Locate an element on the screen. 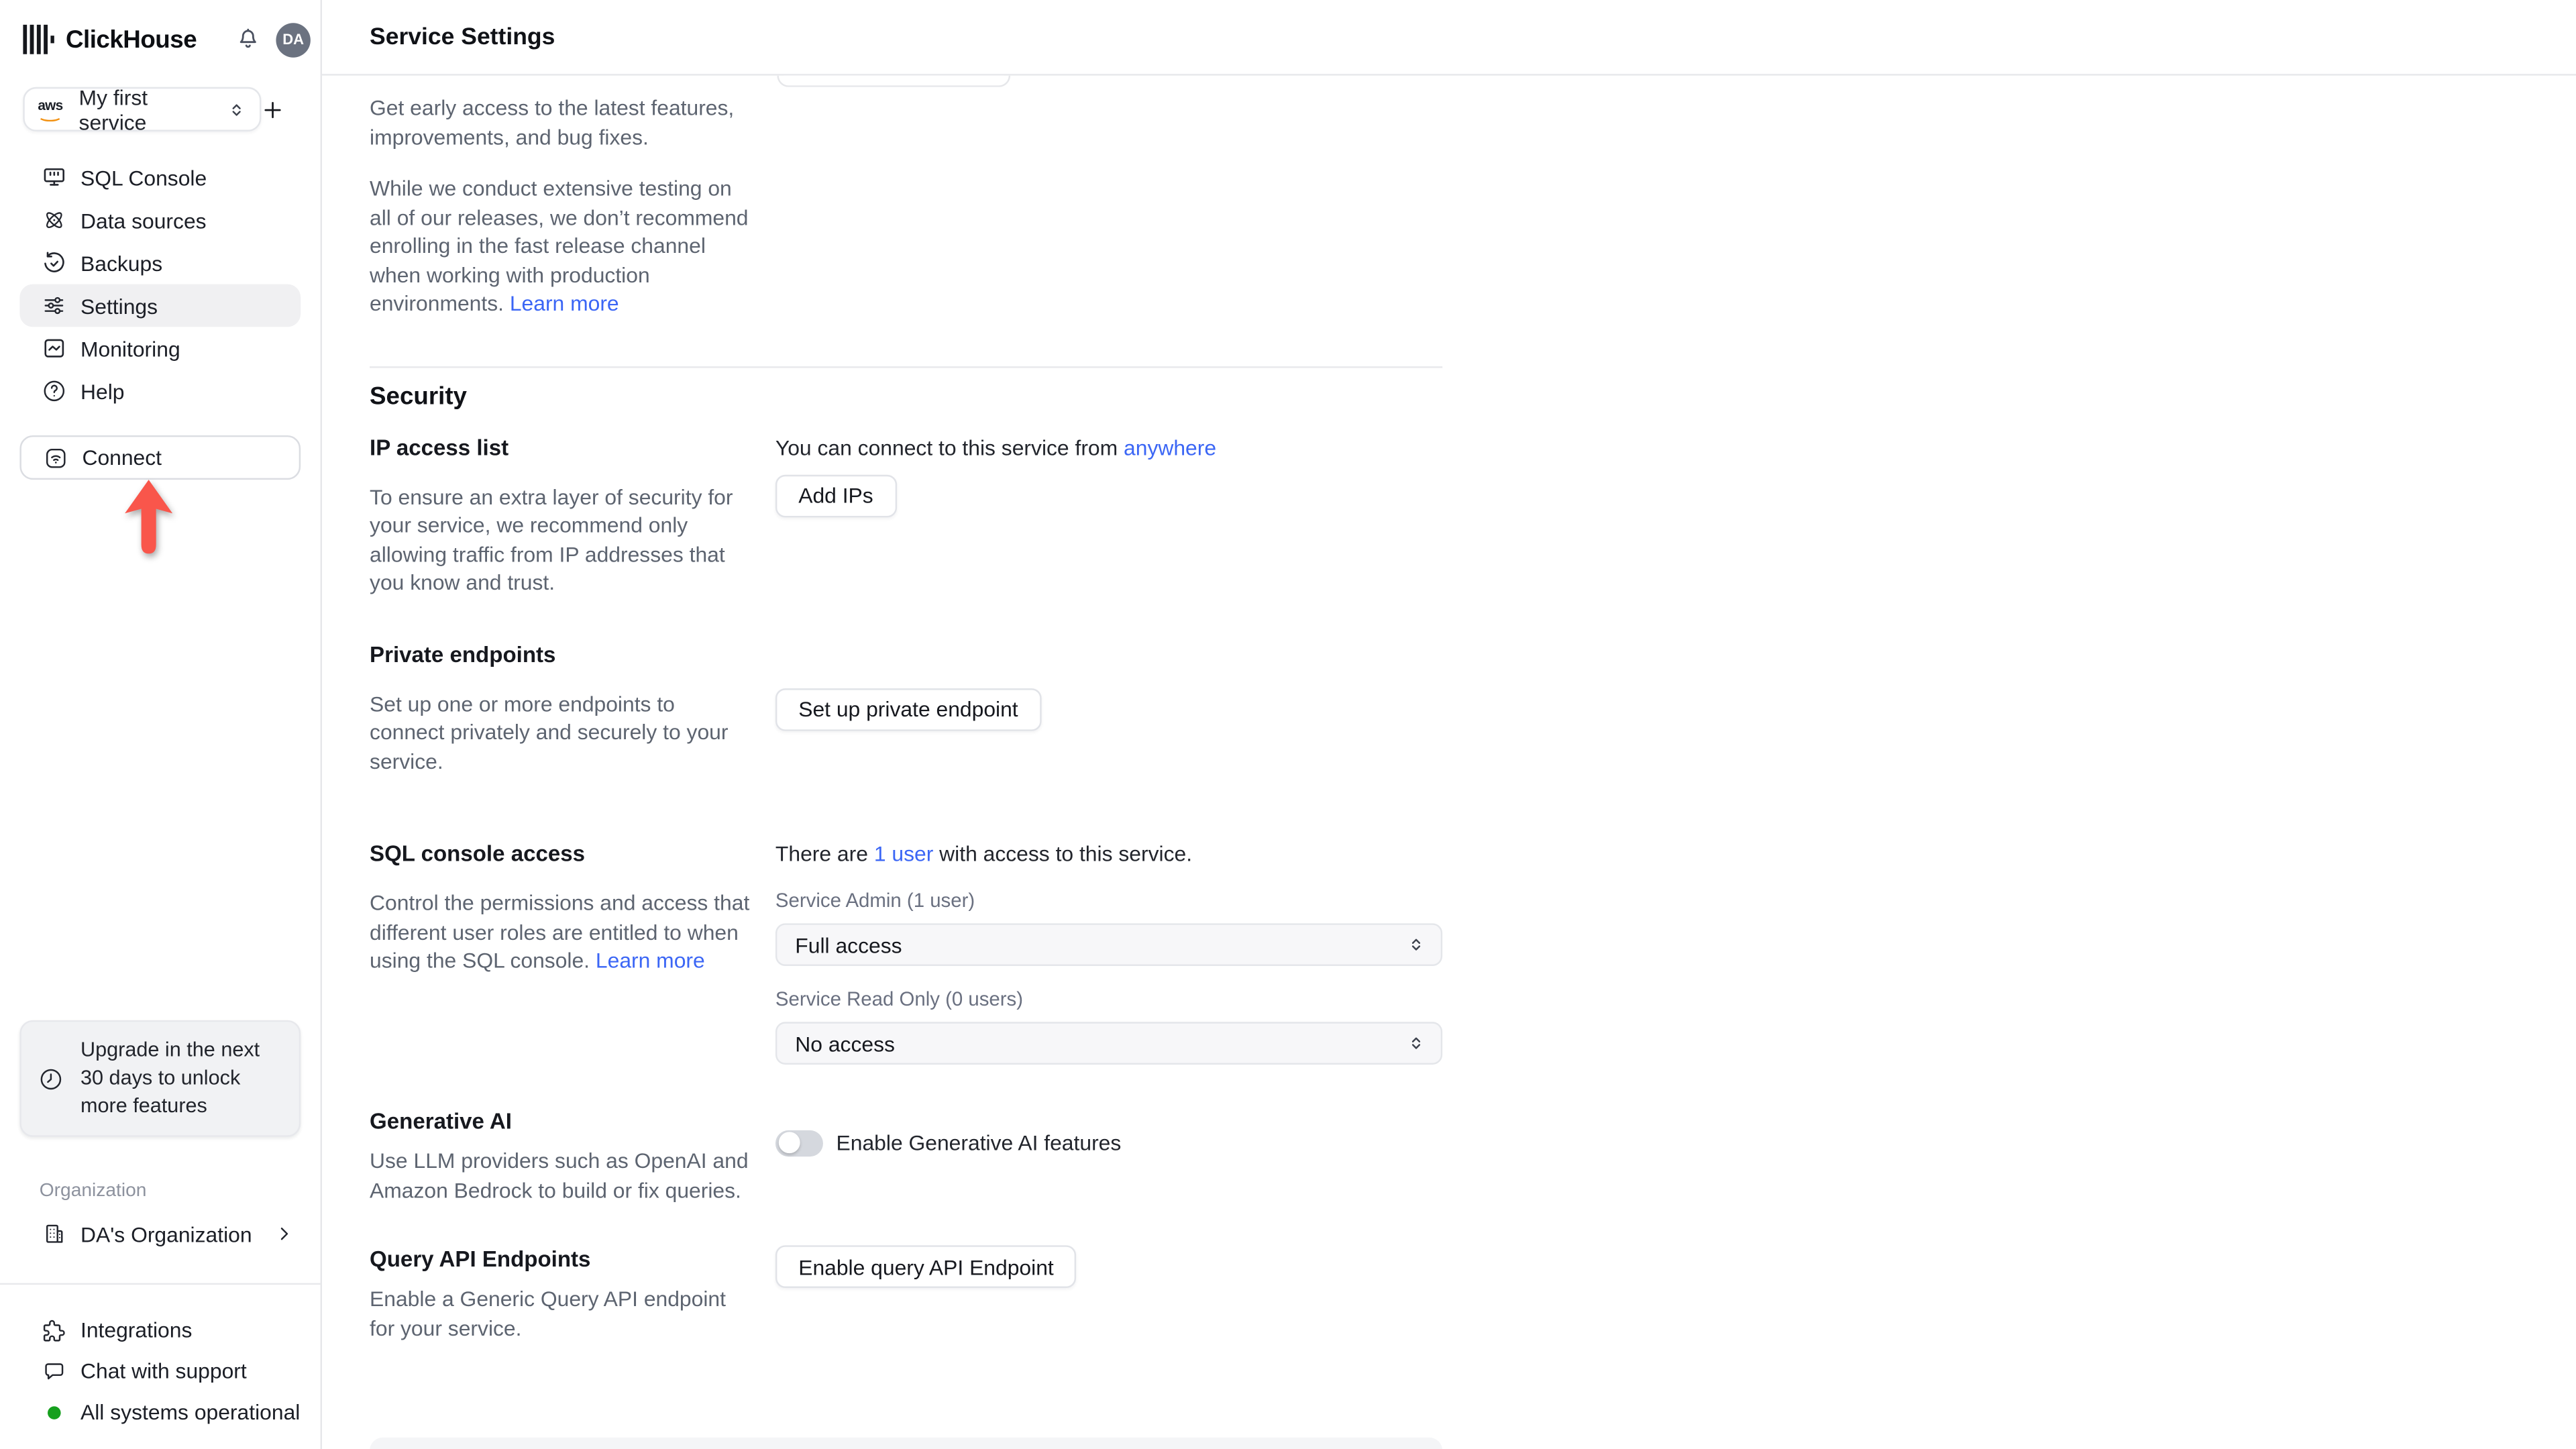 The image size is (2576, 1449). generative-ai-label: Generative AI is located at coordinates (441, 1121).